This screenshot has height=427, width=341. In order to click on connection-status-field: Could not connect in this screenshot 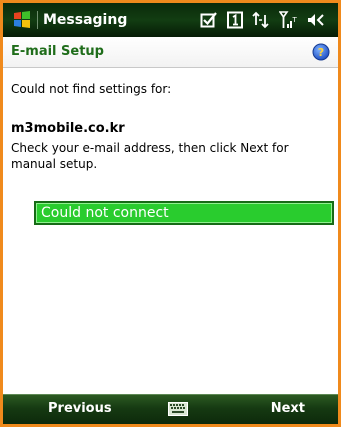, I will do `click(184, 213)`.